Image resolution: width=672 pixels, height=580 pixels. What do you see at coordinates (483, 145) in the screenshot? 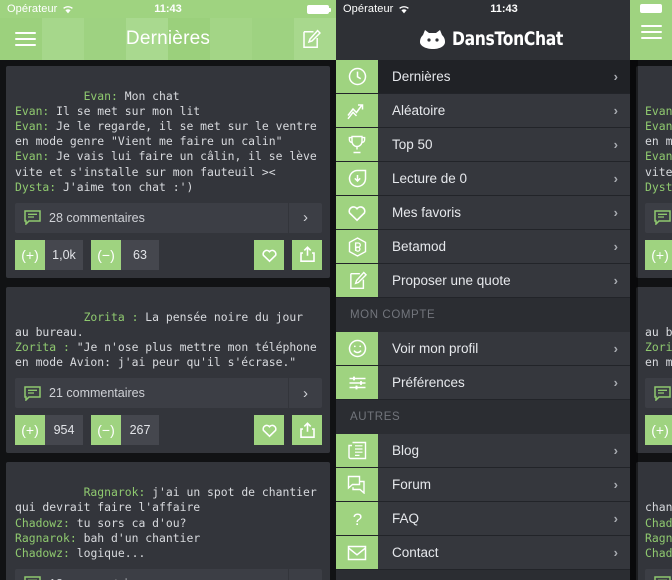
I see `menu-item-top-50: Top 50 ›` at bounding box center [483, 145].